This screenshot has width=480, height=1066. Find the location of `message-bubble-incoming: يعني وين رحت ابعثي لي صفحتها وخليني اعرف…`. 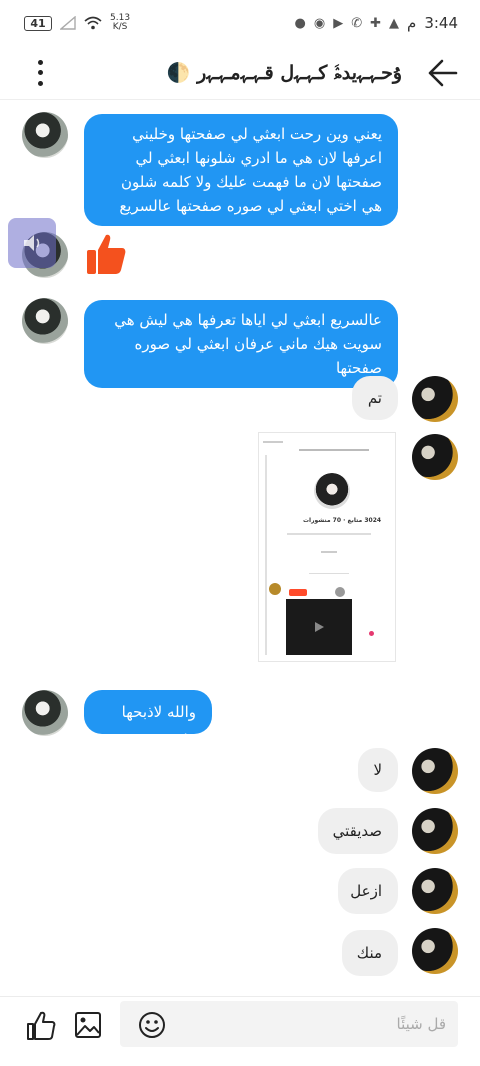

message-bubble-incoming: يعني وين رحت ابعثي لي صفحتها وخليني اعرف… is located at coordinates (241, 170).